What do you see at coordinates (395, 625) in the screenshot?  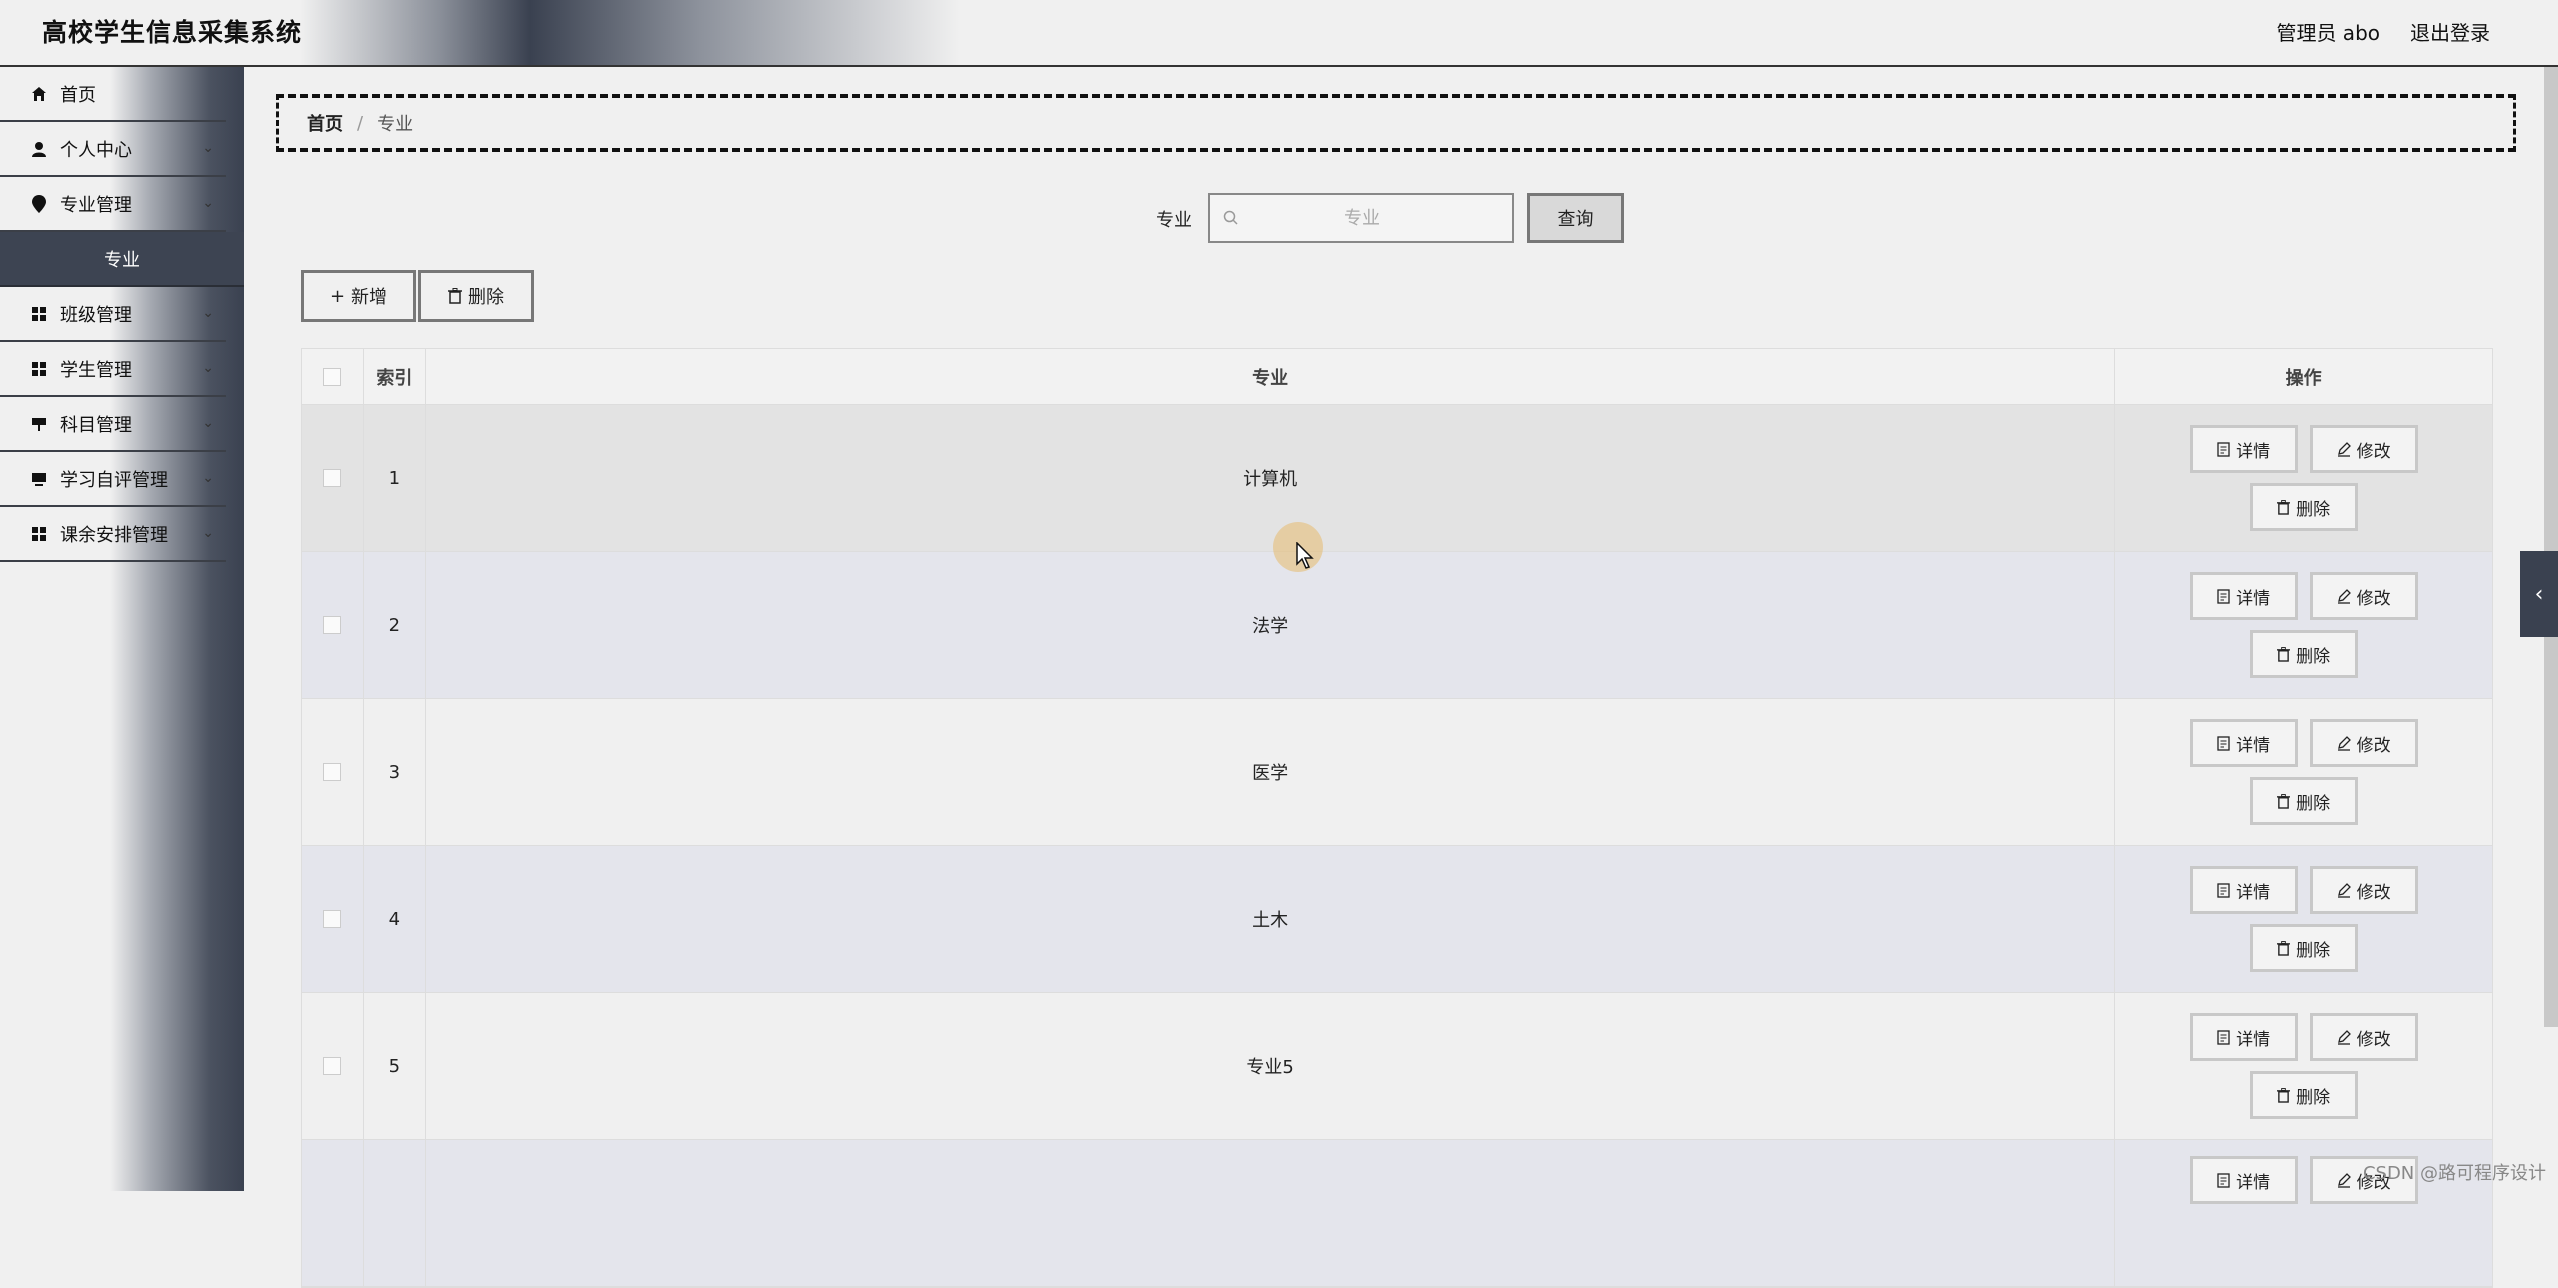 I see `row-index: 2` at bounding box center [395, 625].